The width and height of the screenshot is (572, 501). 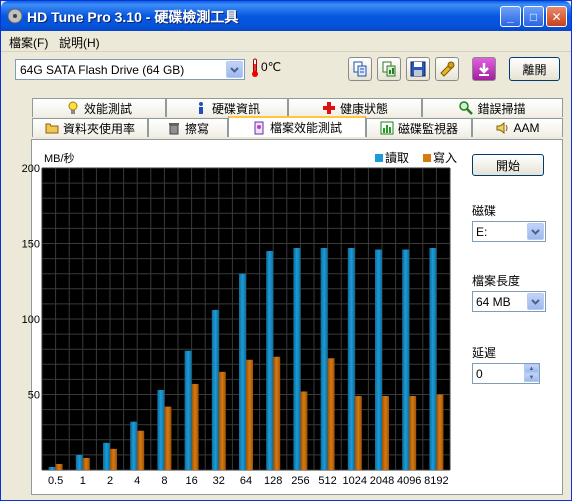 What do you see at coordinates (533, 16) in the screenshot?
I see `maximize-button: □` at bounding box center [533, 16].